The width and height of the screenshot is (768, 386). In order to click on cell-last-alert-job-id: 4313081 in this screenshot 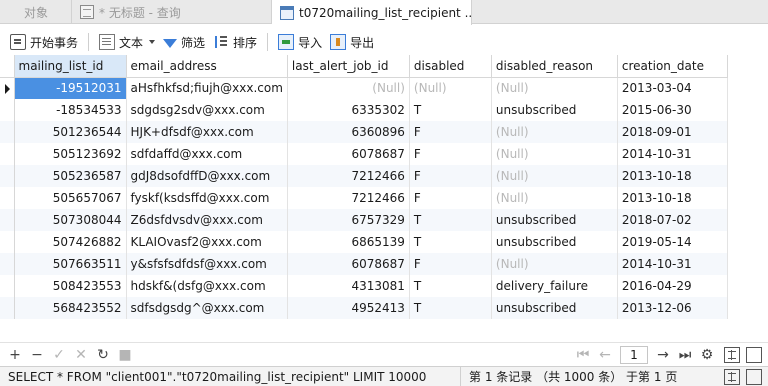, I will do `click(348, 286)`.